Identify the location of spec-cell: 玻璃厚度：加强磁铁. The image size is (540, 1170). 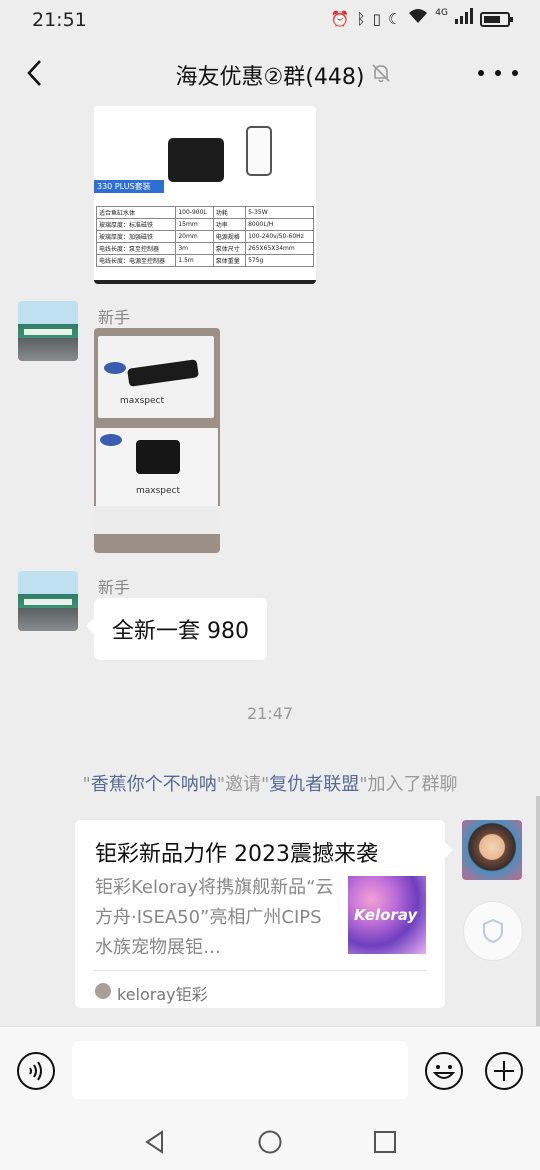
(136, 236).